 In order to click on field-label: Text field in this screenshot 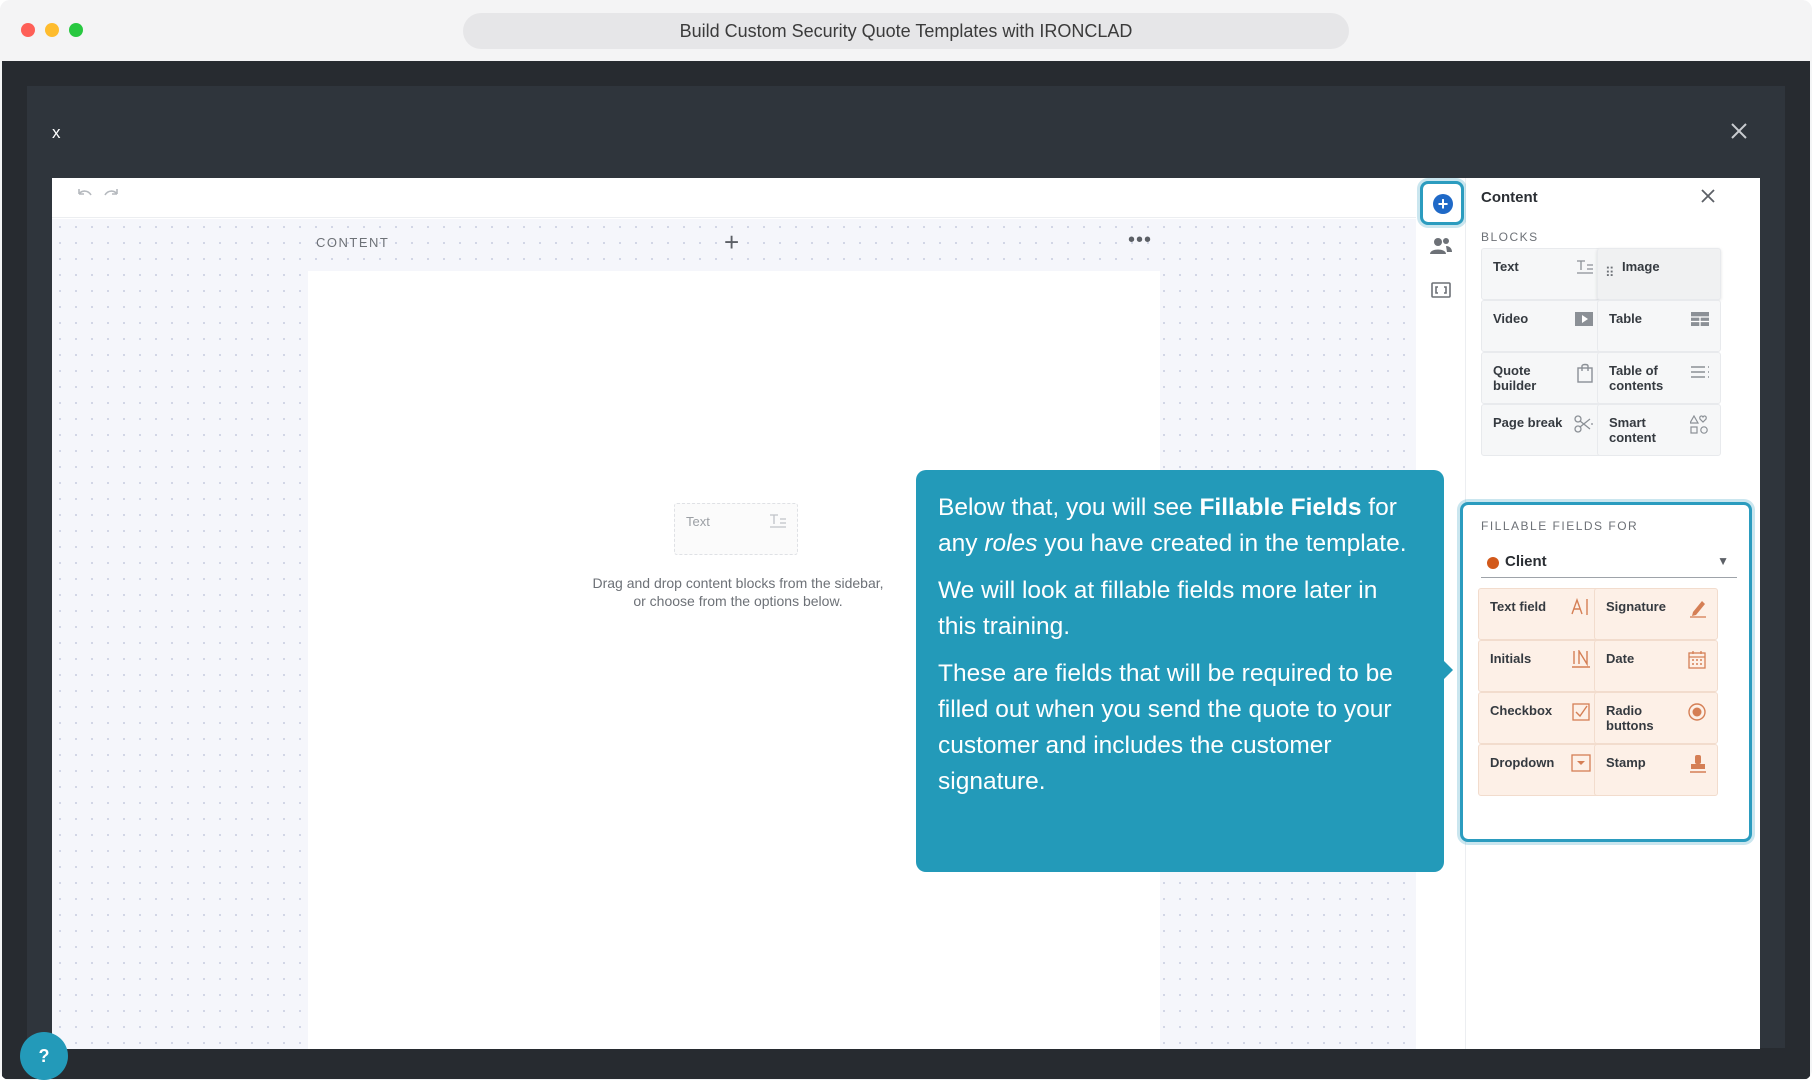, I will do `click(1518, 606)`.